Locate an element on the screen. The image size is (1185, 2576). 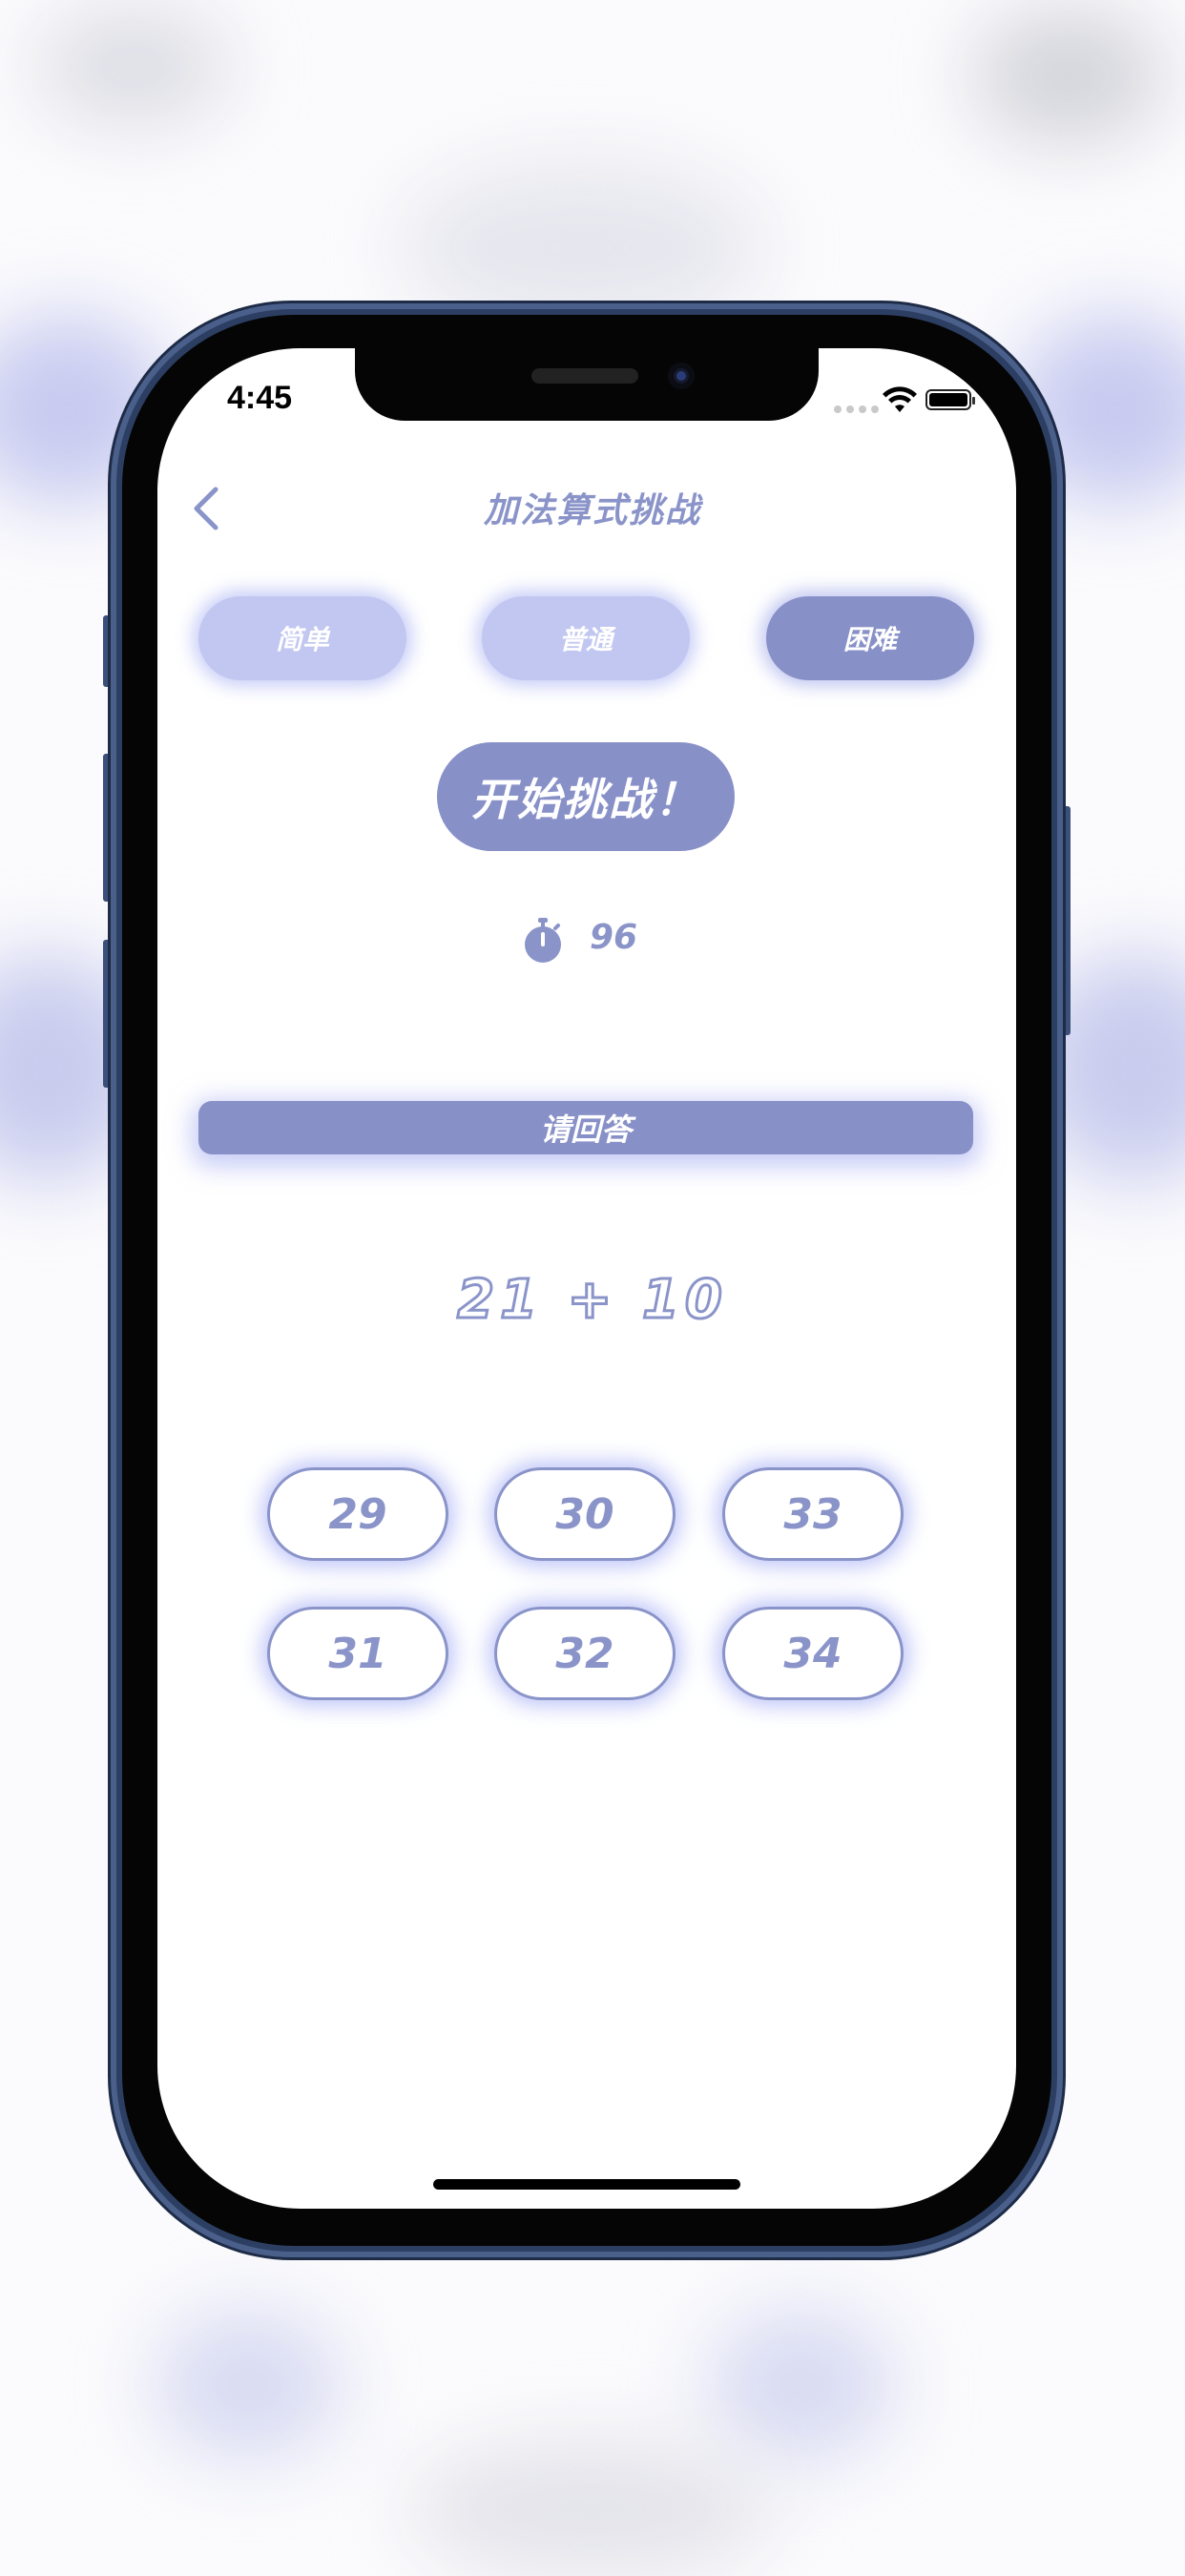
phone-notch is located at coordinates (587, 384).